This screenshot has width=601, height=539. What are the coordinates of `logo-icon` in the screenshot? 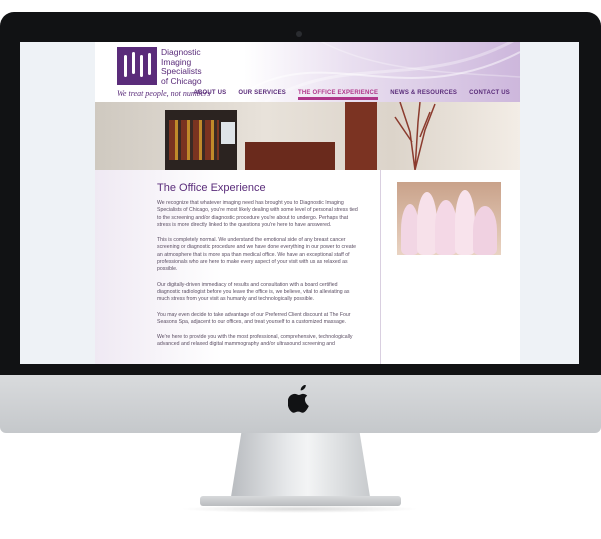 It's located at (137, 66).